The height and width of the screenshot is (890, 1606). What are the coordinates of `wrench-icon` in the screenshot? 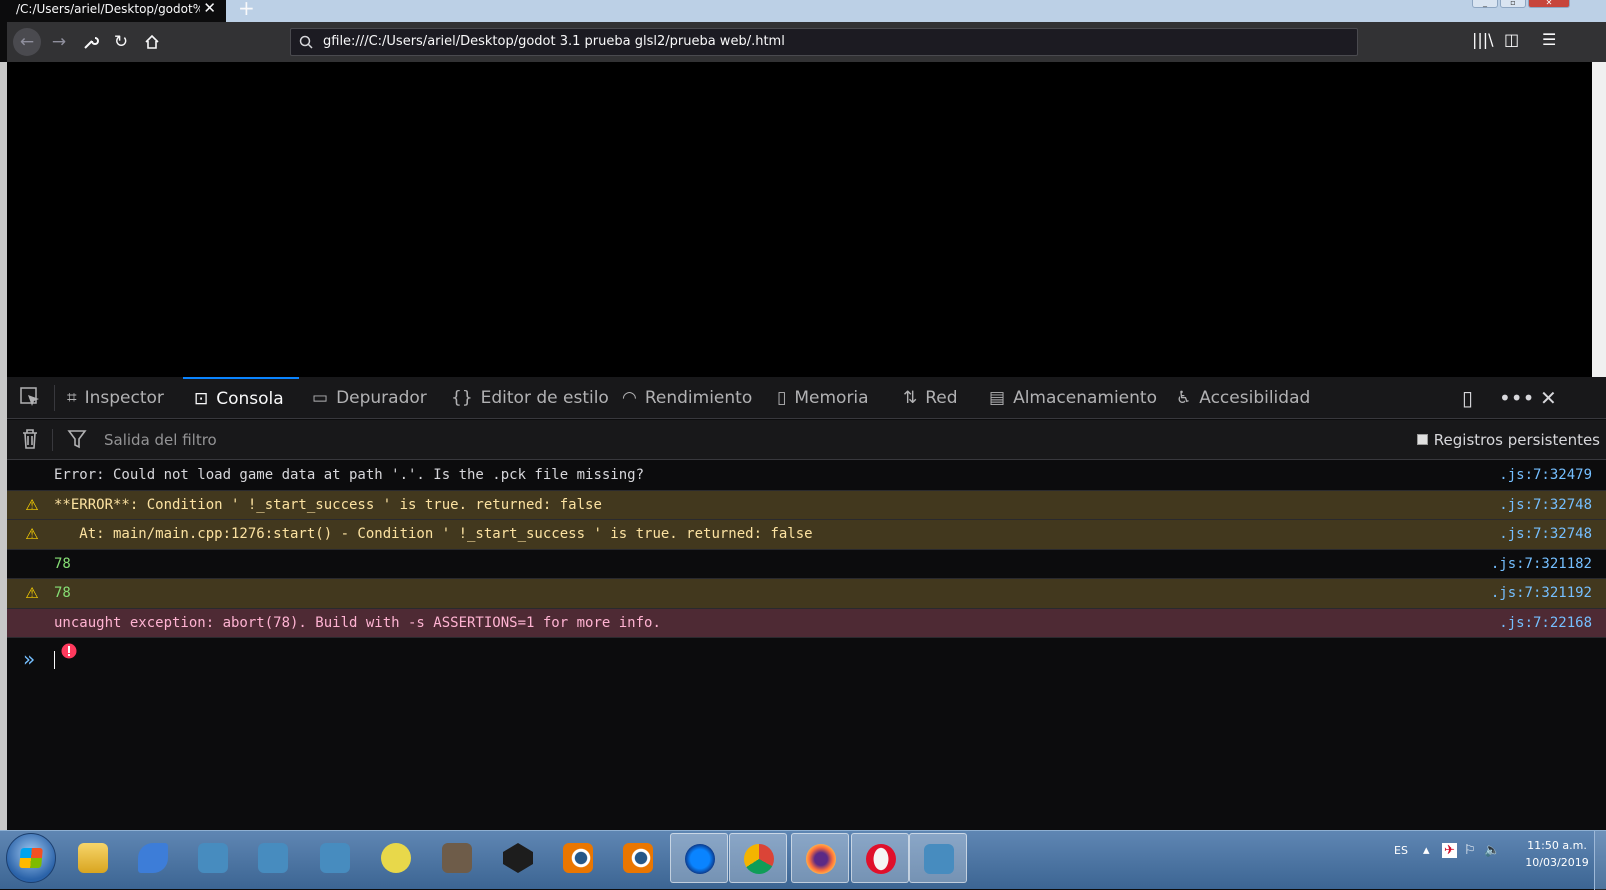 It's located at (91, 42).